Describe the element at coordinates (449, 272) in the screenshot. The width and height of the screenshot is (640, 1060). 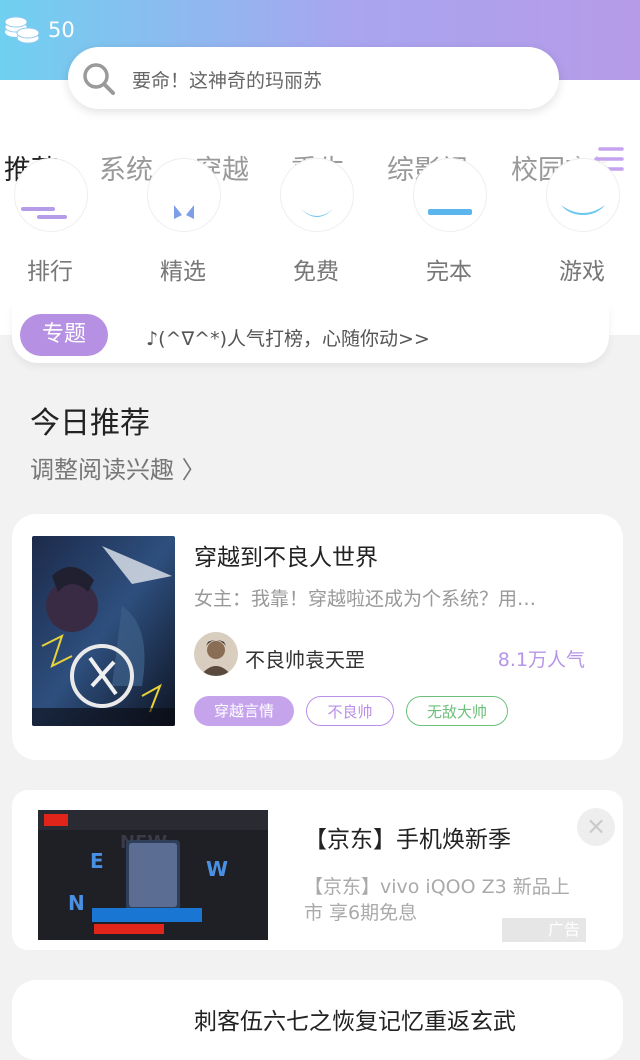
I see `category-label: 完本` at that location.